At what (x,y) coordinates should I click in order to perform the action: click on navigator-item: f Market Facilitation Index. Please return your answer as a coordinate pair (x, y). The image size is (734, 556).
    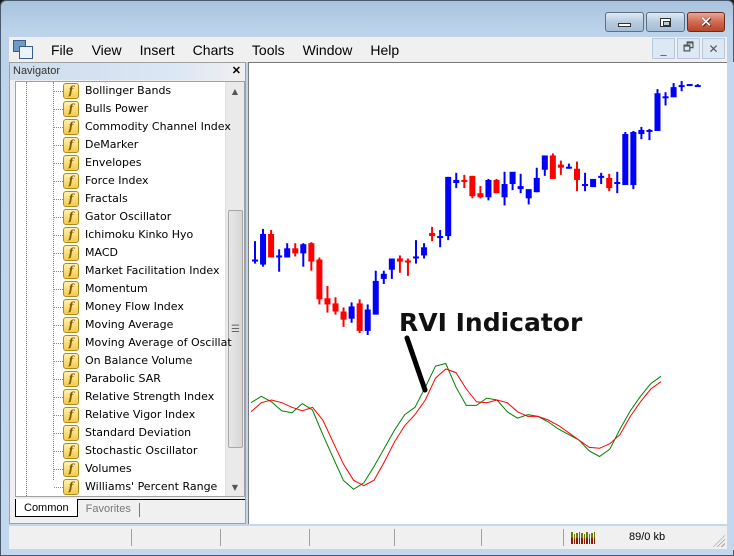
    Looking at the image, I should click on (120, 271).